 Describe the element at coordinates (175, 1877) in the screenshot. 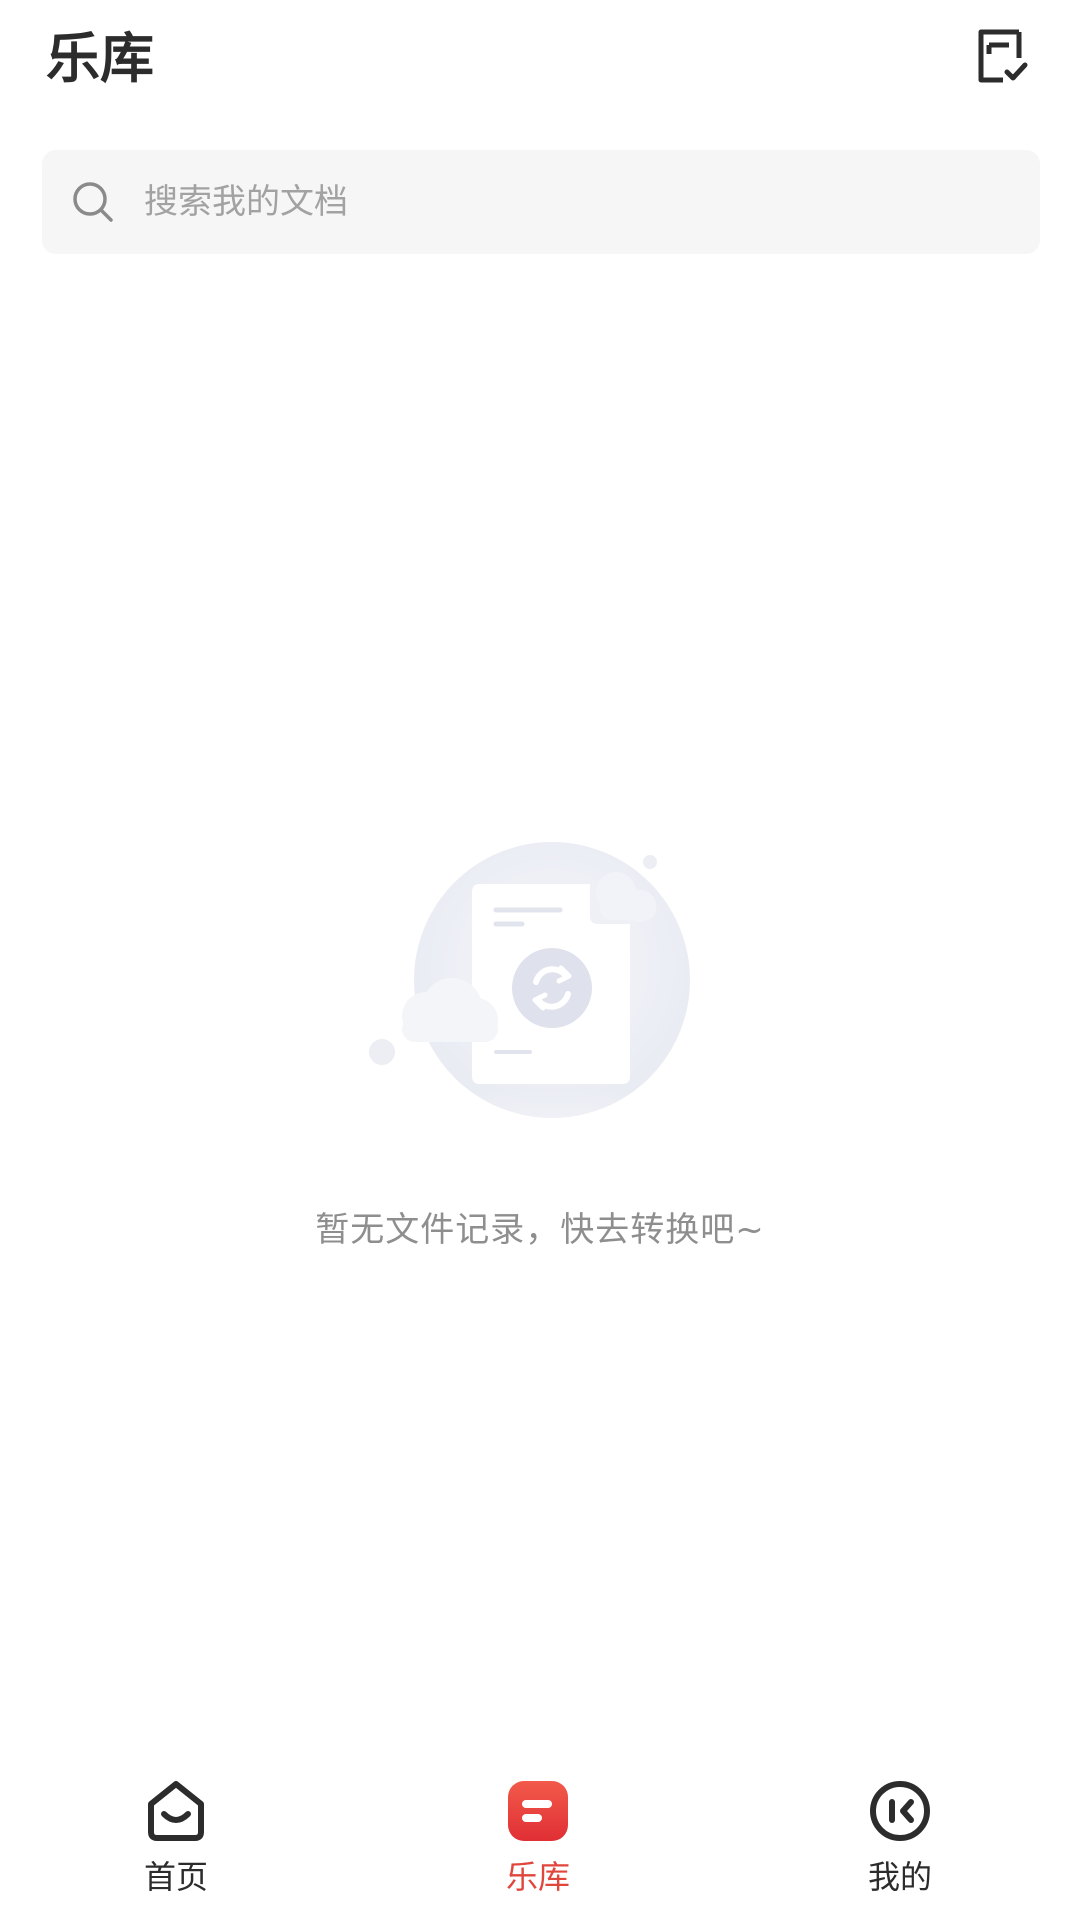

I see `nav-label-home: 首页` at that location.